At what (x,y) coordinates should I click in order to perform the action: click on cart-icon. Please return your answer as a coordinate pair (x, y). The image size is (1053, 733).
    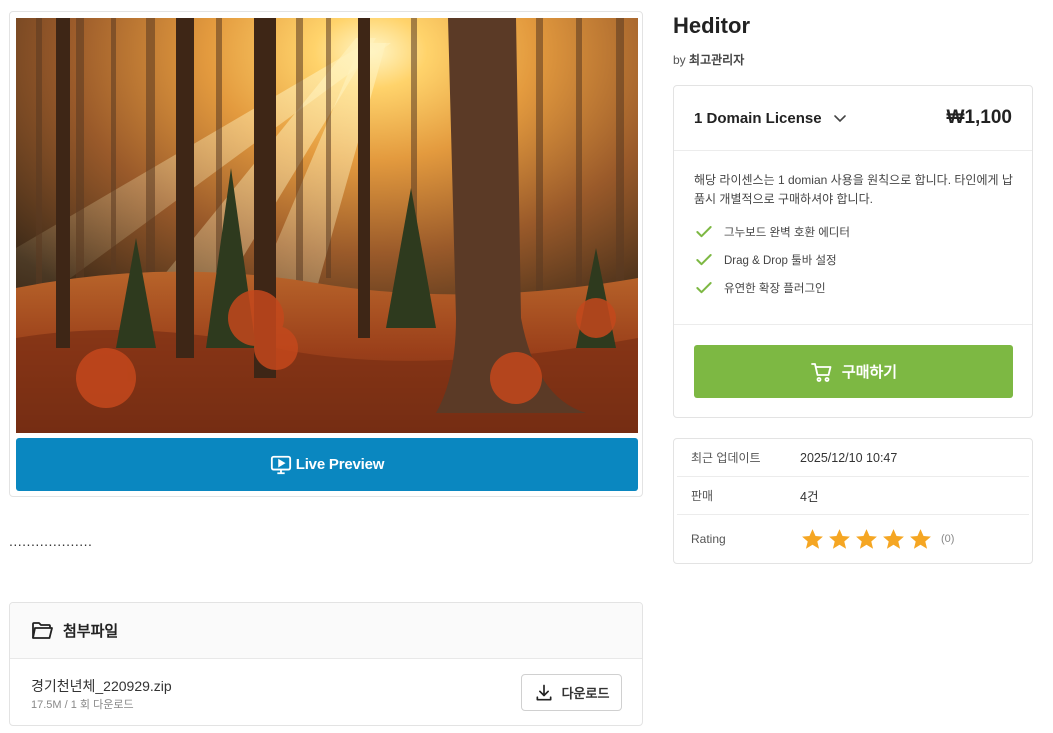
    Looking at the image, I should click on (821, 372).